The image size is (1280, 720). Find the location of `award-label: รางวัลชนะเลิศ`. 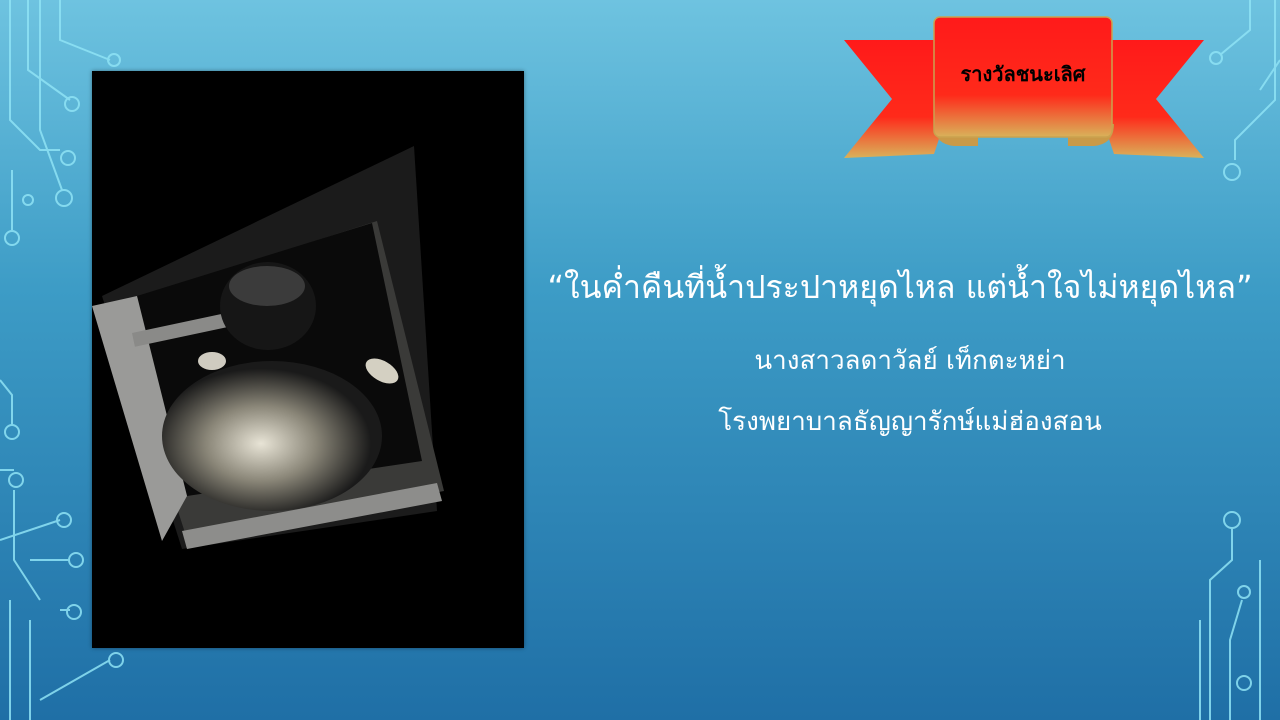

award-label: รางวัลชนะเลิศ is located at coordinates (1023, 74).